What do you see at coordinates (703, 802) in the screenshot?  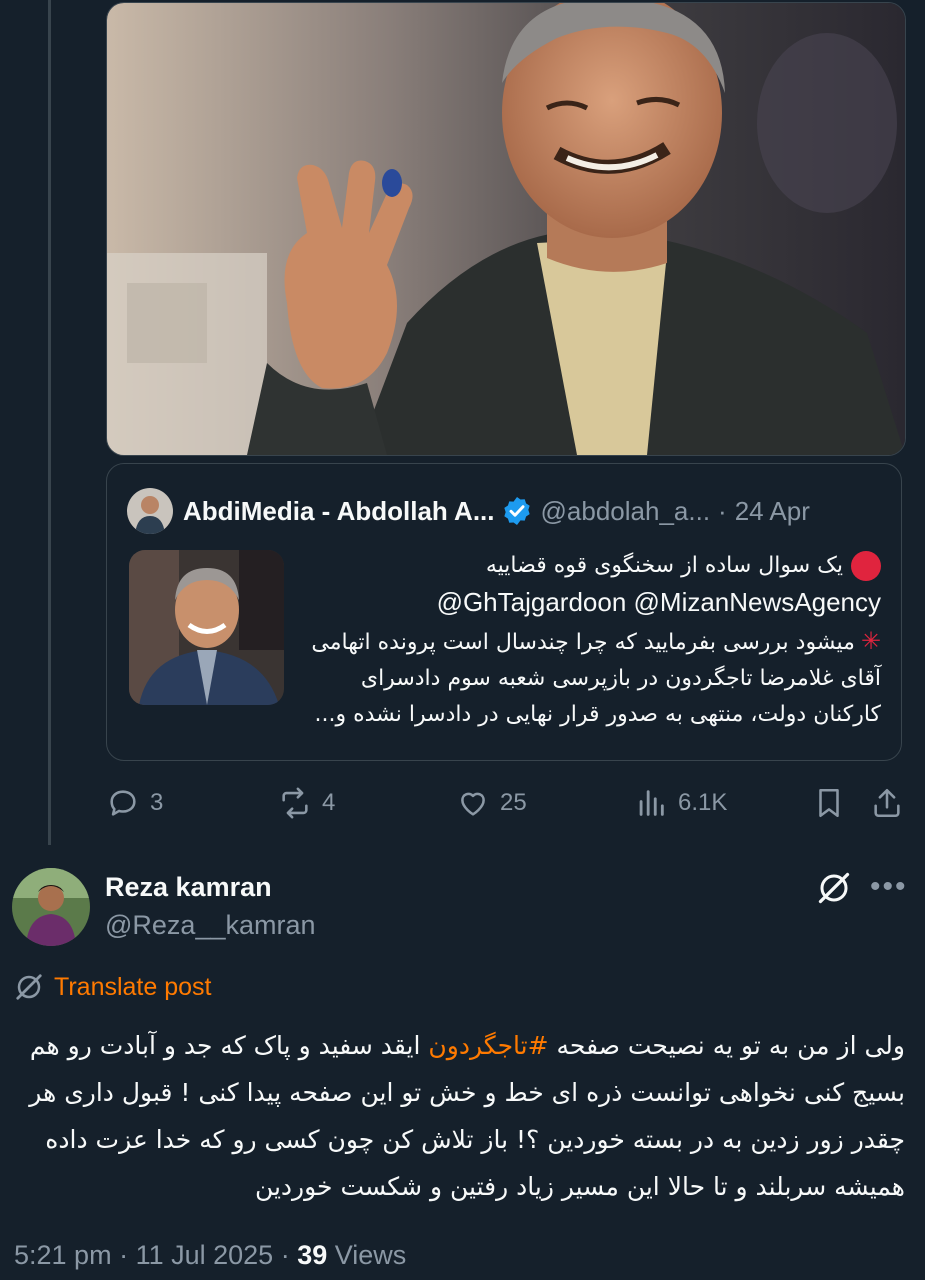 I see `views-count: 6.1K` at bounding box center [703, 802].